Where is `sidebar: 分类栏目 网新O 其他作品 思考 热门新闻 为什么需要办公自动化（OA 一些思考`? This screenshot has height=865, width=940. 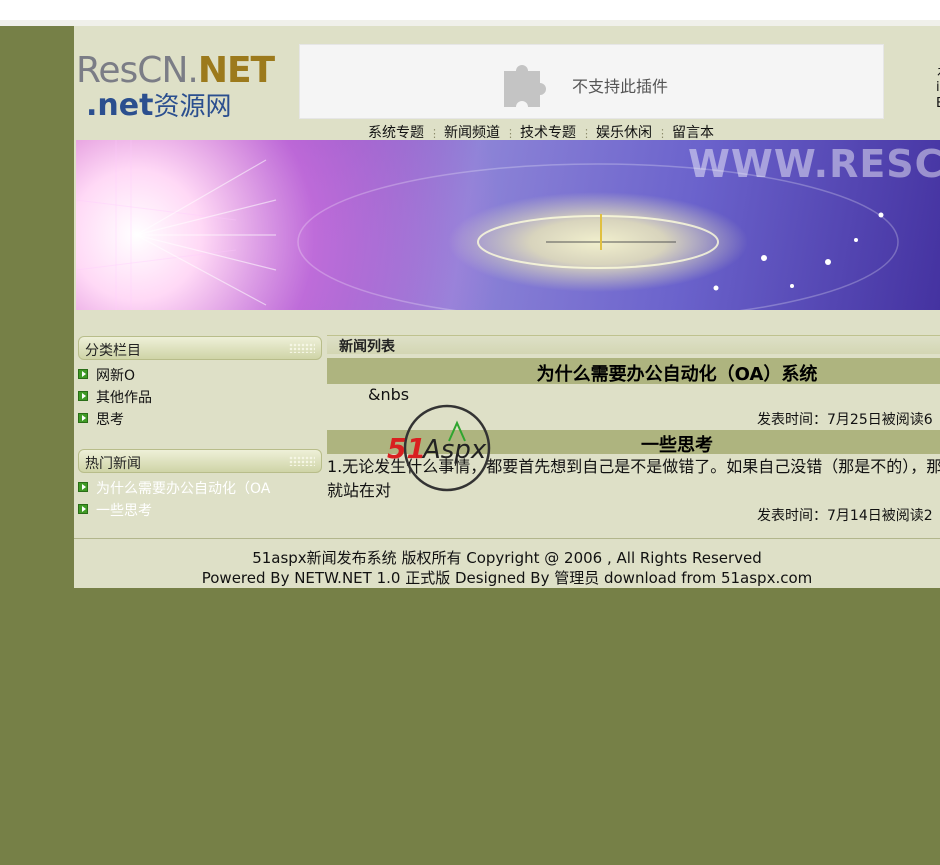 sidebar: 分类栏目 网新O 其他作品 思考 热门新闻 为什么需要办公自动化（OA 一些思考 is located at coordinates (200, 429).